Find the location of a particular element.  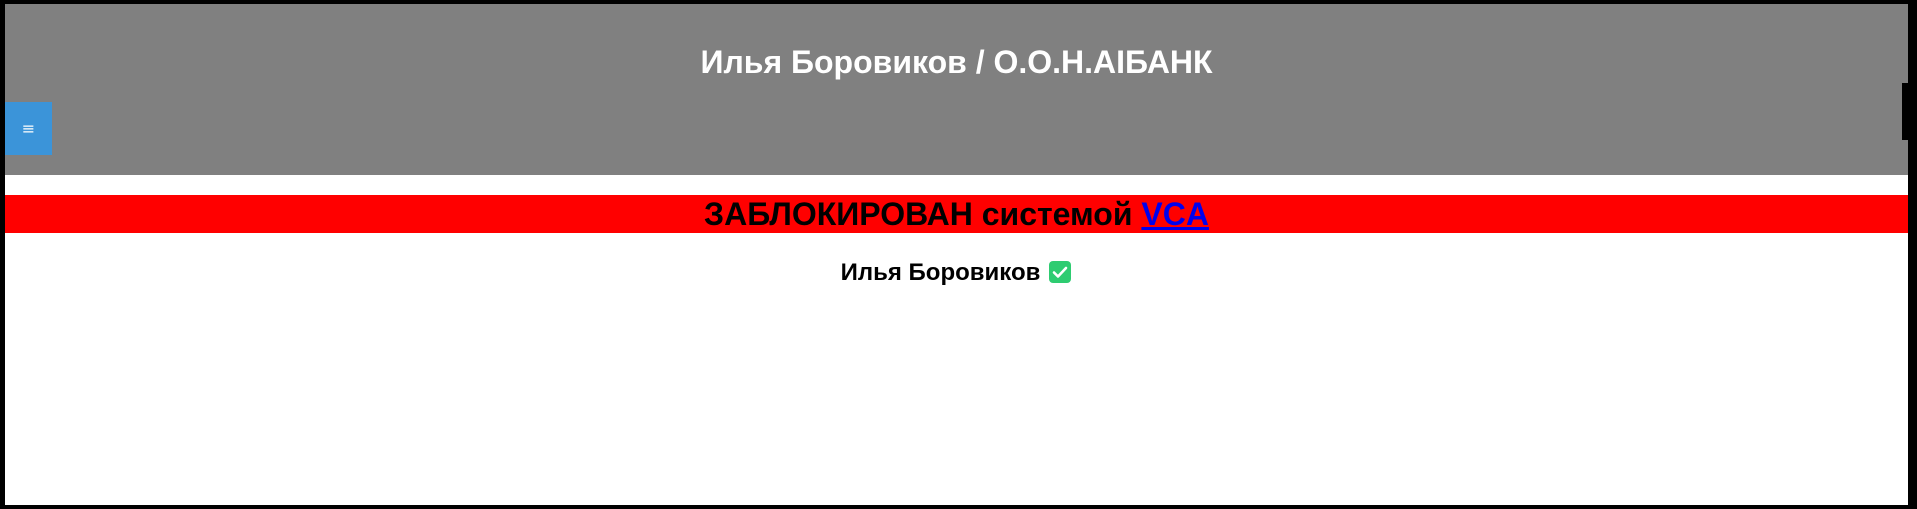

menu-toggle-button: ≡ is located at coordinates (28, 128).